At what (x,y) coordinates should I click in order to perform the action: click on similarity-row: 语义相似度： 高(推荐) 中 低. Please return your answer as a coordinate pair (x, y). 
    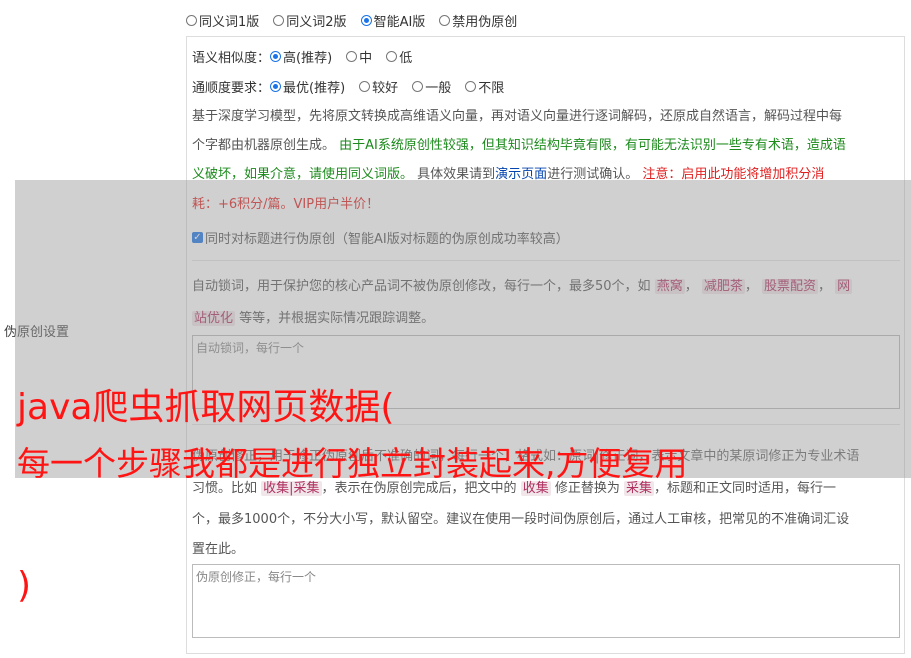
    Looking at the image, I should click on (309, 56).